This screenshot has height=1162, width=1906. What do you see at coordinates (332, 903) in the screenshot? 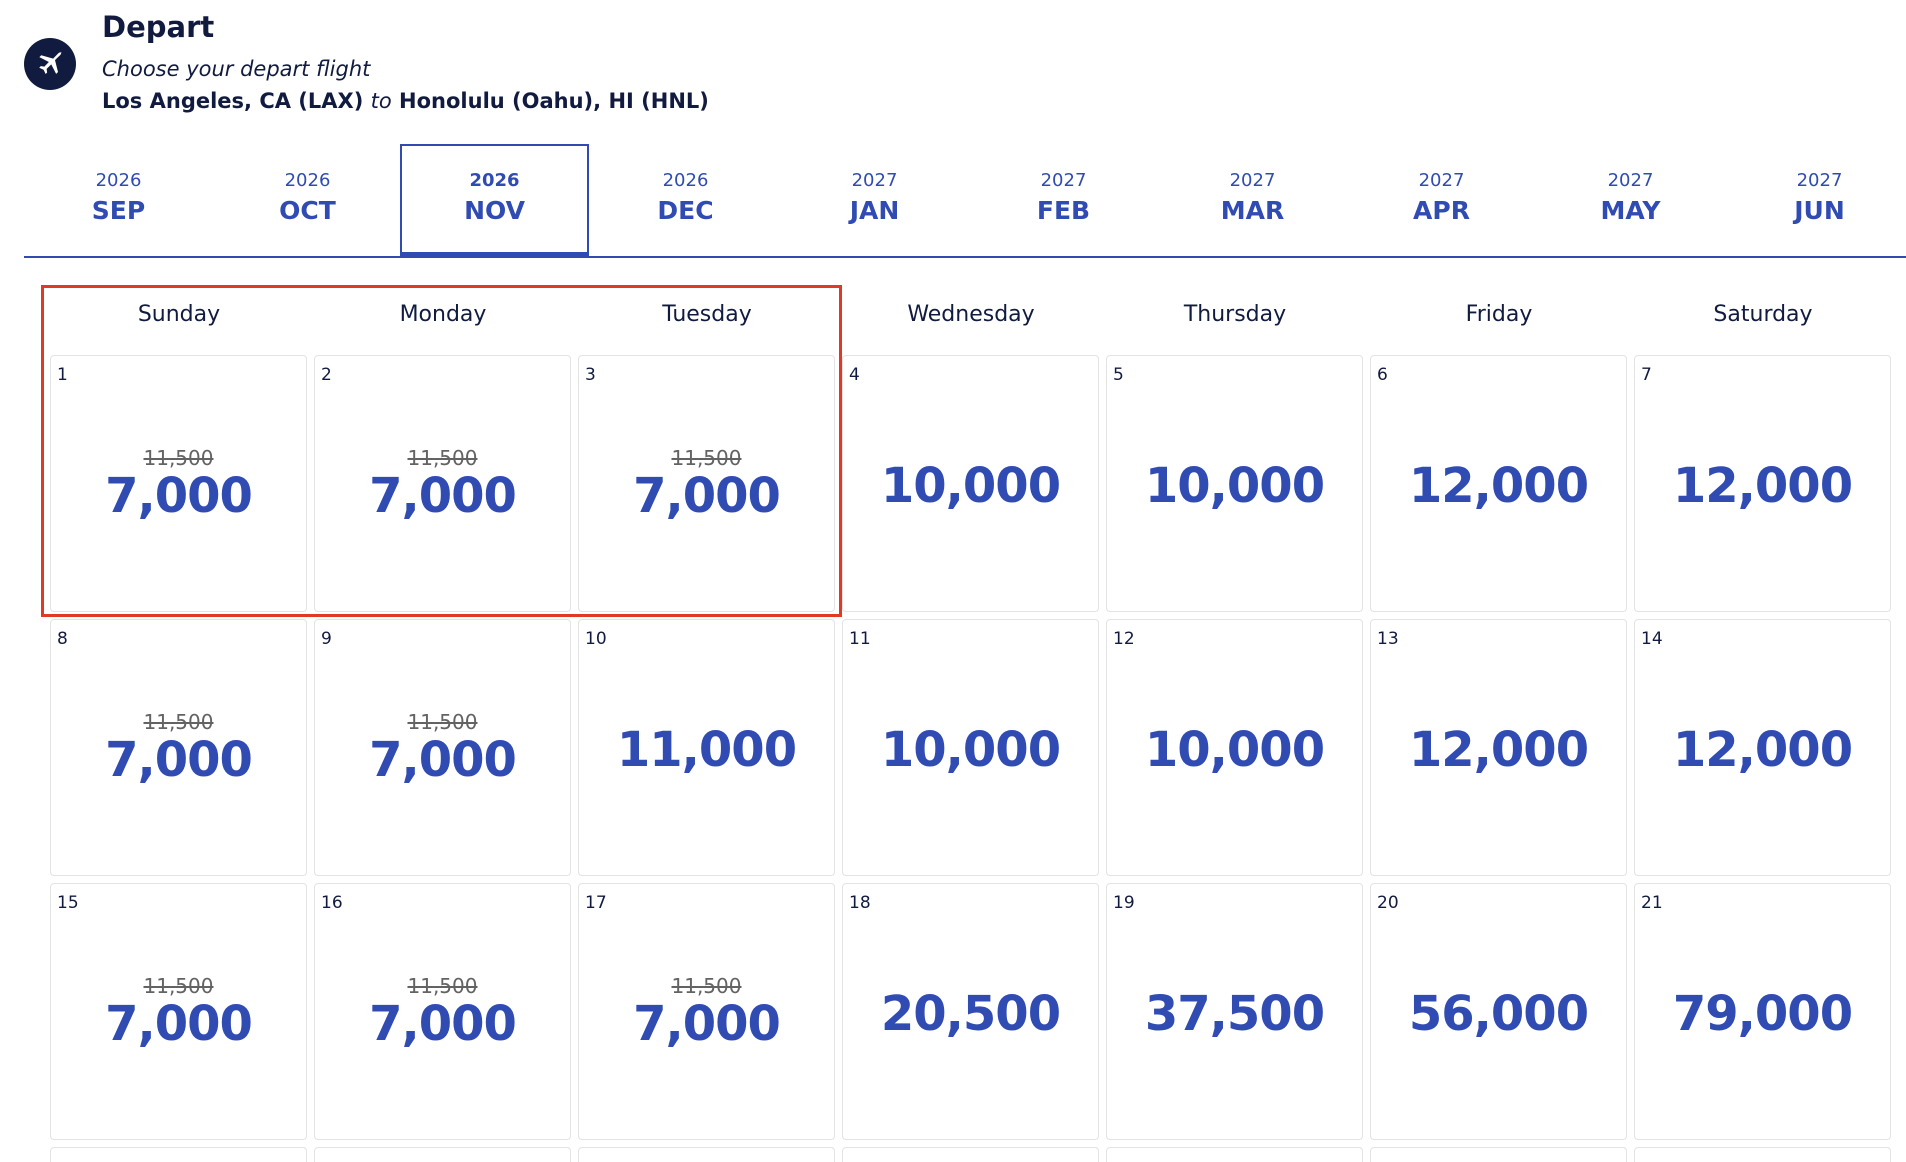
I see `day-number: 16` at bounding box center [332, 903].